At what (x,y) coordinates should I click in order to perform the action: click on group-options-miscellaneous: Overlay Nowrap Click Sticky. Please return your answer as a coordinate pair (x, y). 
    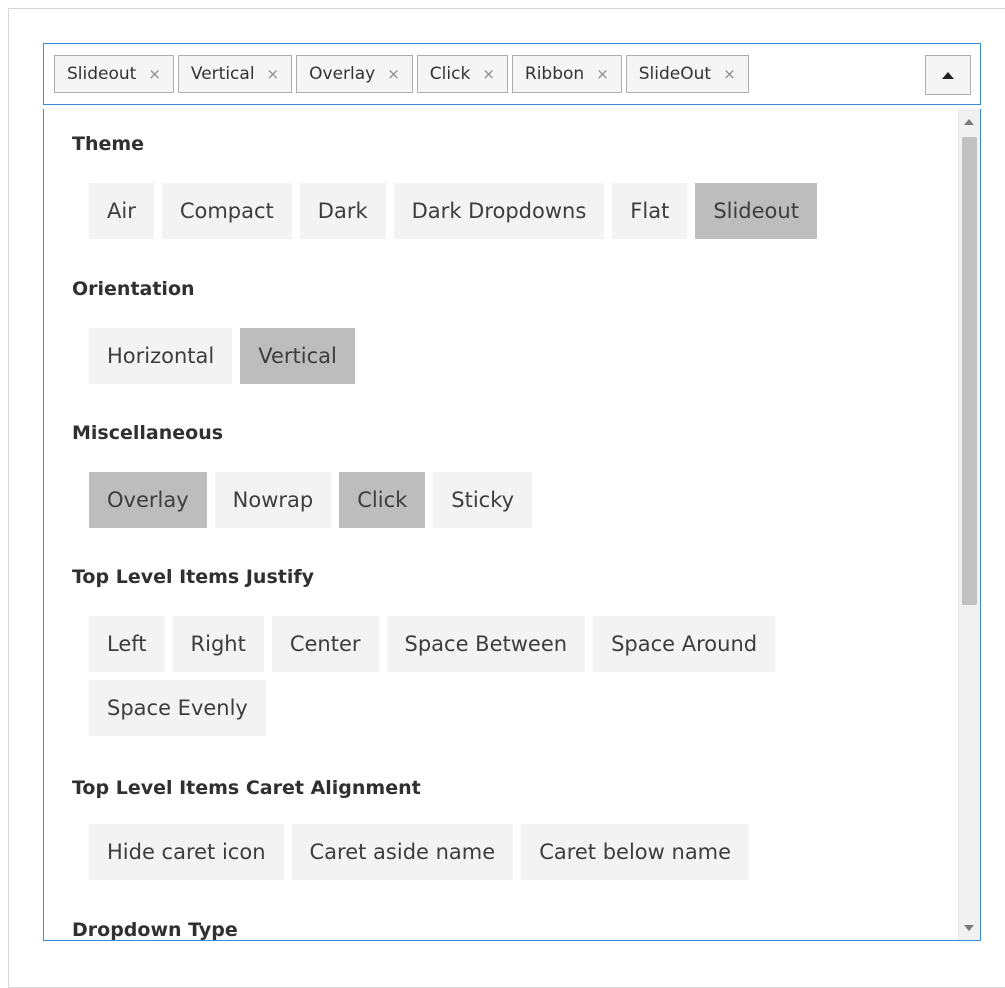
    Looking at the image, I should click on (469, 500).